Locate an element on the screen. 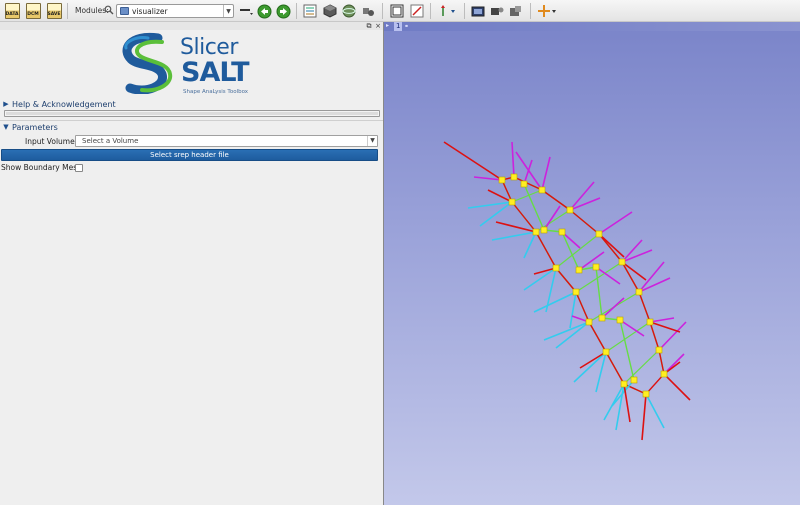  shapes-icon is located at coordinates (368, 12).